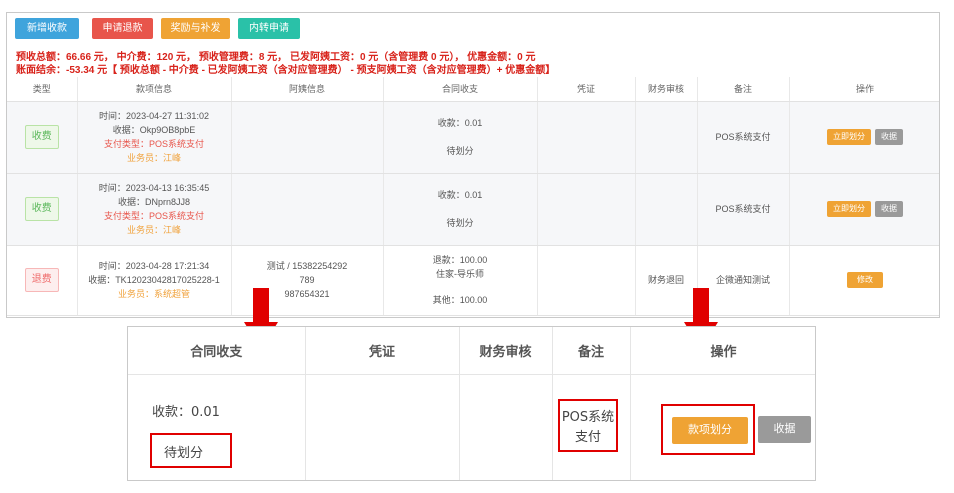 The image size is (954, 493). I want to click on col-header-payment-info: 款项信息, so click(154, 89).